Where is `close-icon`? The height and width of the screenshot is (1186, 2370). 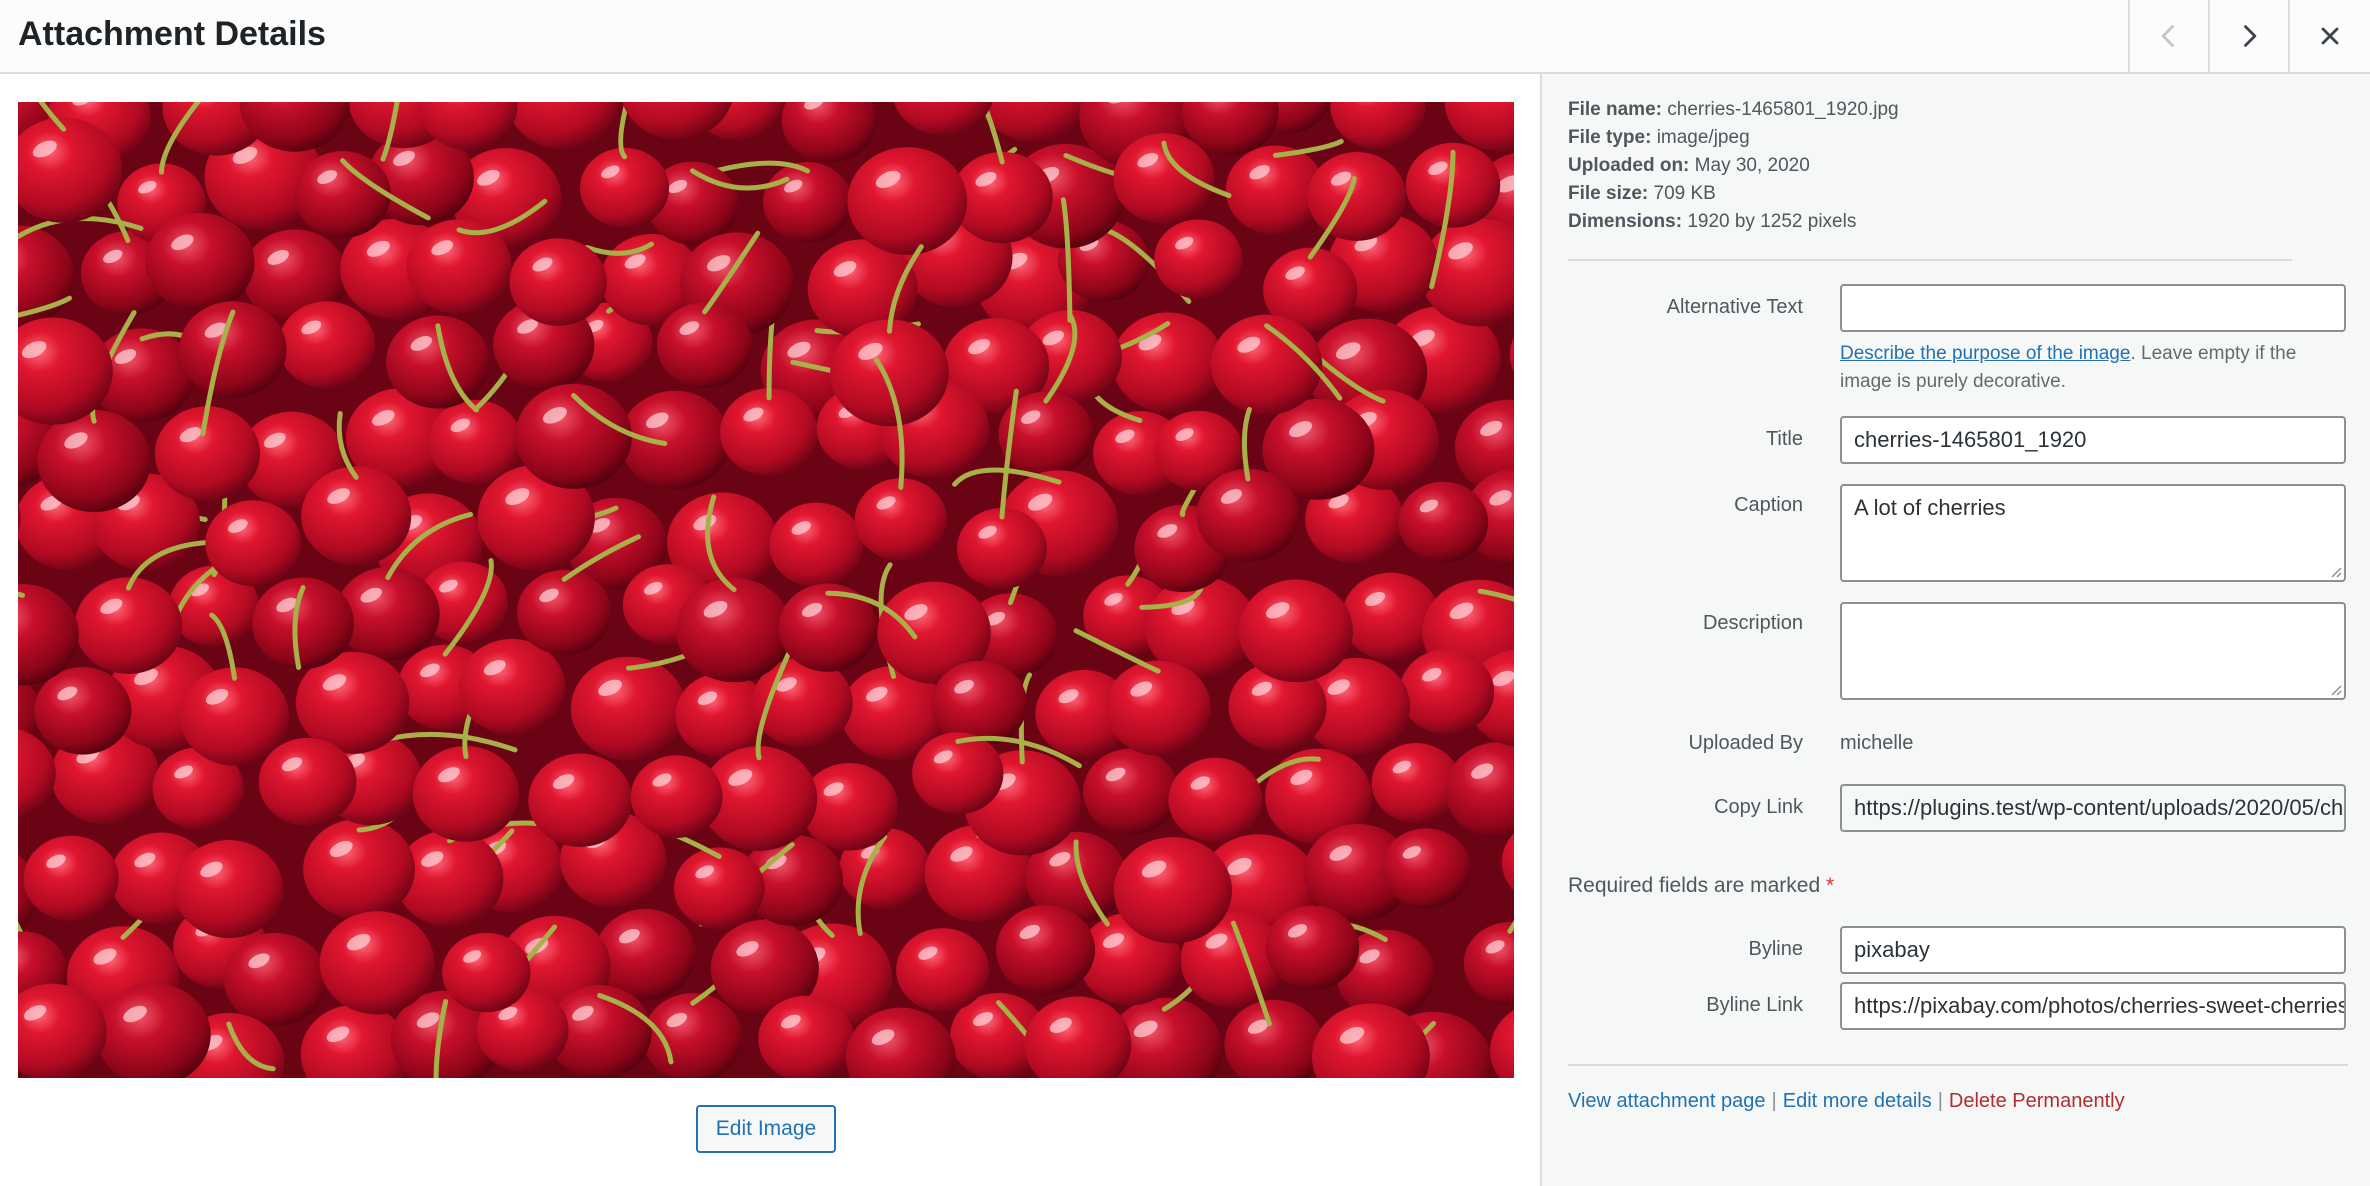
close-icon is located at coordinates (2330, 36).